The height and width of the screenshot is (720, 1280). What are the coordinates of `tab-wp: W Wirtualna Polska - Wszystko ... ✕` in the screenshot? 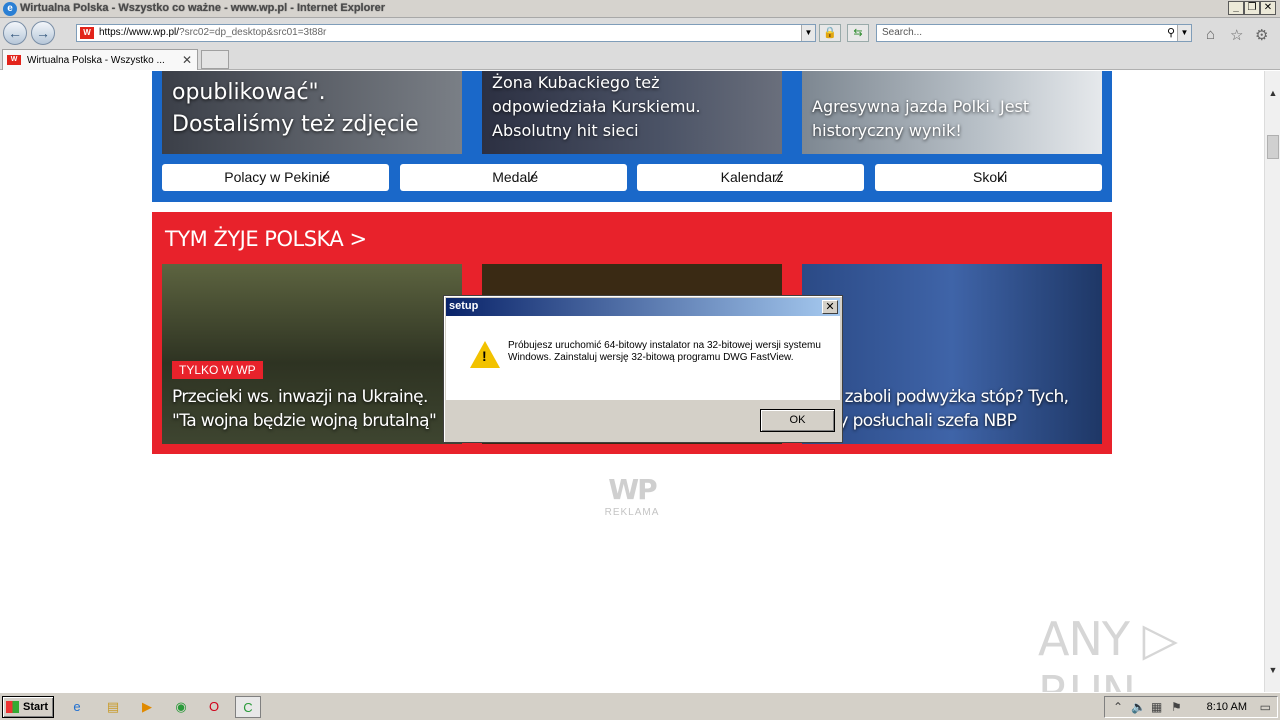 It's located at (100, 59).